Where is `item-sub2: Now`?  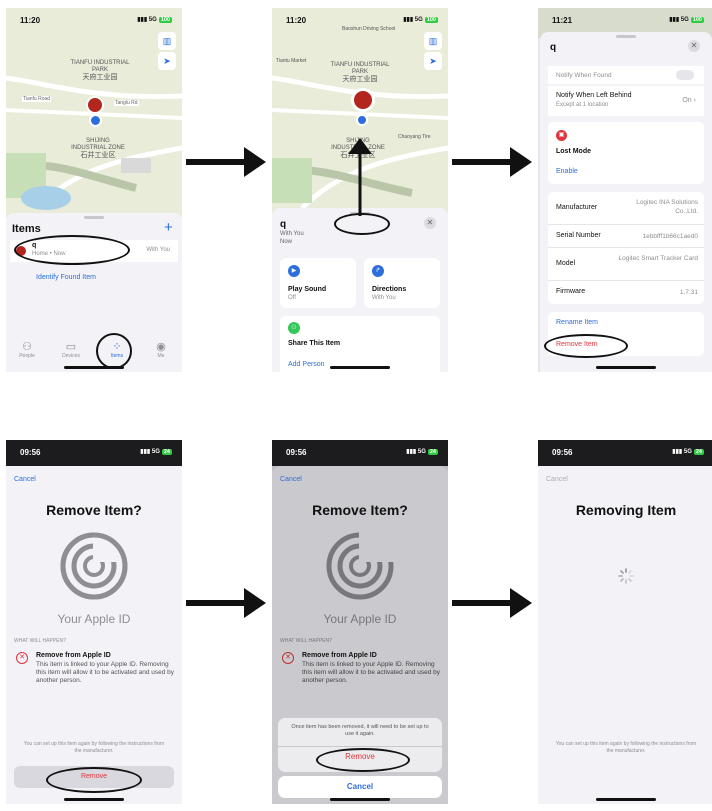
item-sub2: Now is located at coordinates (286, 242).